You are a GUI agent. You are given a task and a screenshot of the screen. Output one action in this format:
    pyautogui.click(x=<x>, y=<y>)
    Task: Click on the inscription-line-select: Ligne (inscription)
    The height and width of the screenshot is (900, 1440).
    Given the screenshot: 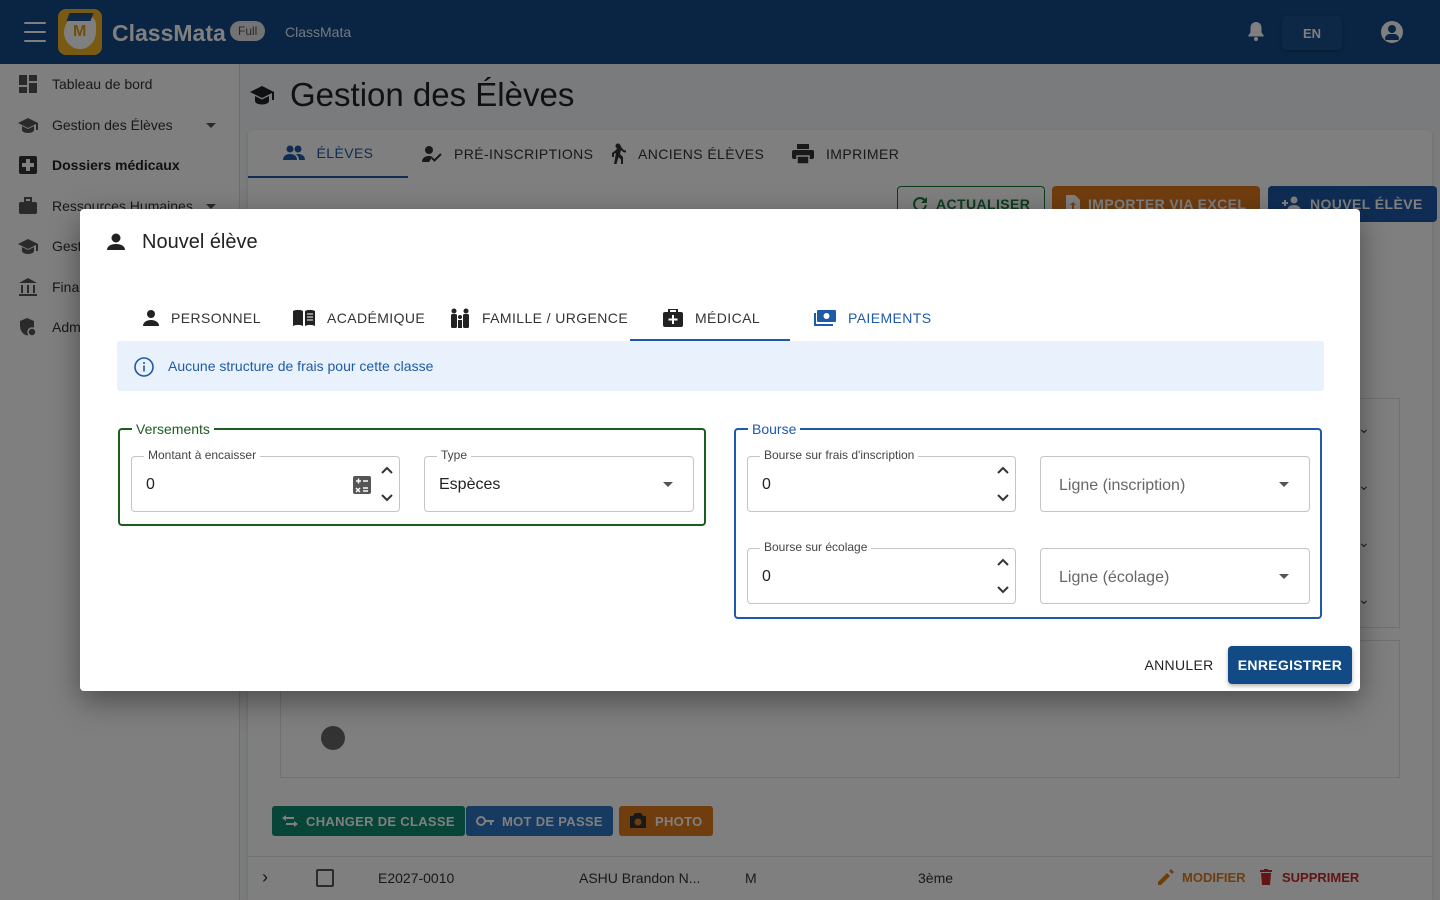 What is the action you would take?
    pyautogui.click(x=1175, y=484)
    